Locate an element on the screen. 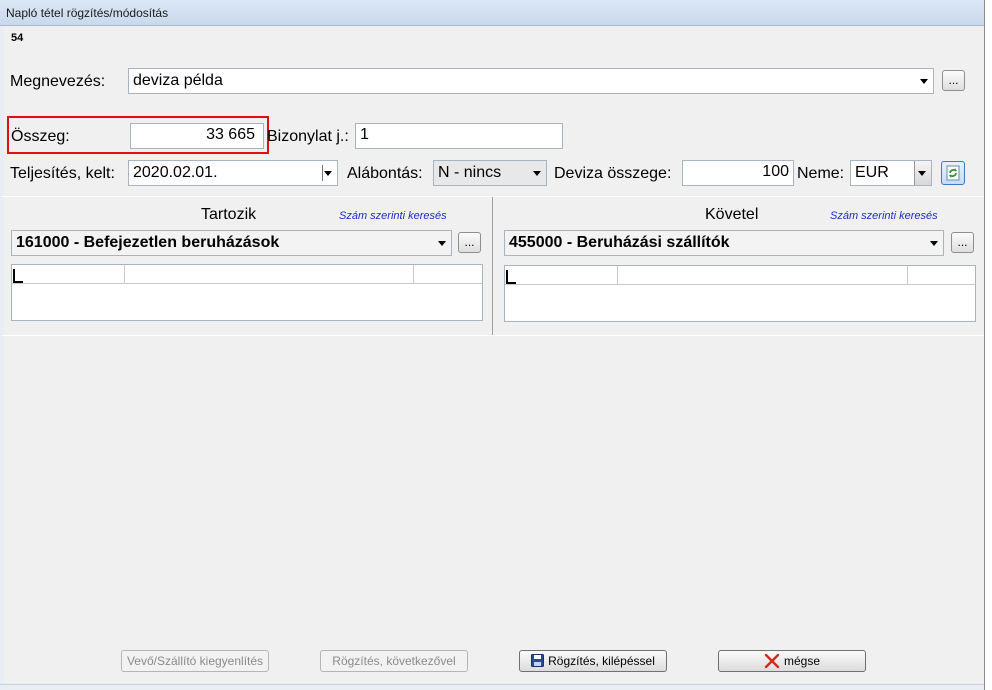 Image resolution: width=992 pixels, height=690 pixels. deviza-osszege-input: 100 is located at coordinates (738, 173).